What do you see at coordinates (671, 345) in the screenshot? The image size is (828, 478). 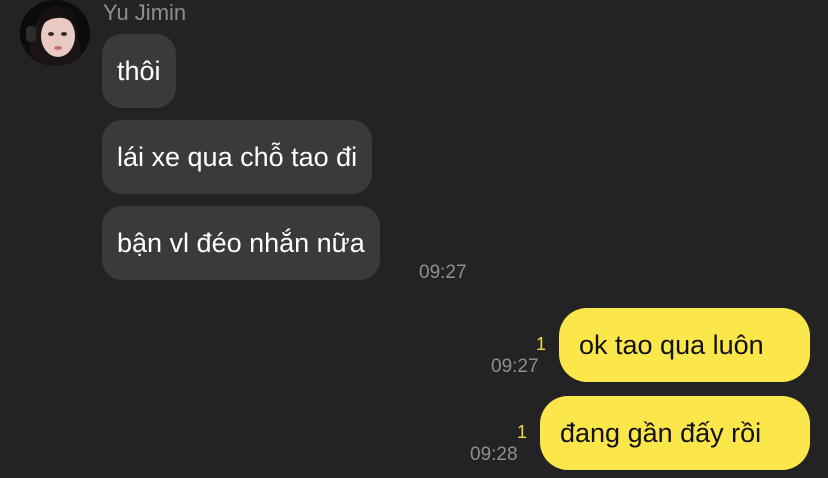 I see `message-text: ok tao qua luôn` at bounding box center [671, 345].